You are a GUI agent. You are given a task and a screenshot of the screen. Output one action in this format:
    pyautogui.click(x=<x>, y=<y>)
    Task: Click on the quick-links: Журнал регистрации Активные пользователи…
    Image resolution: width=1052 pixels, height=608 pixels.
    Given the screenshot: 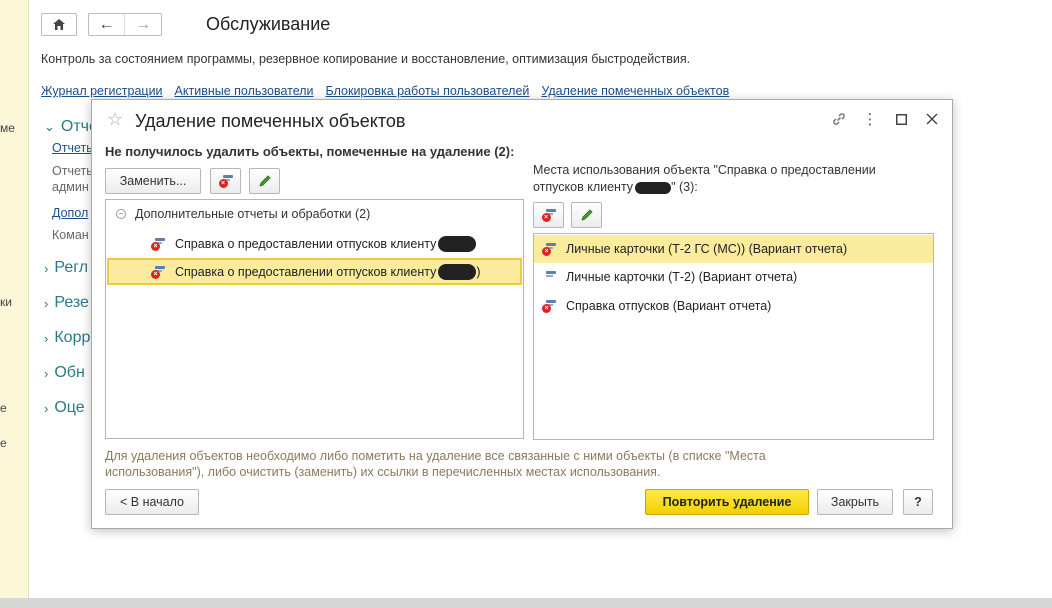 What is the action you would take?
    pyautogui.click(x=385, y=91)
    